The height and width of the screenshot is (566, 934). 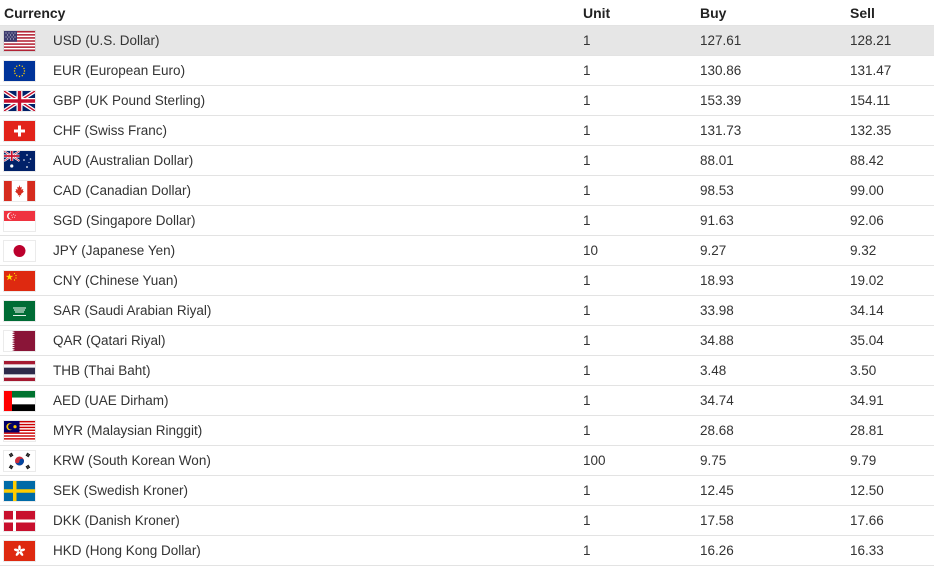 I want to click on sell-rate: 132.35, so click(x=892, y=130).